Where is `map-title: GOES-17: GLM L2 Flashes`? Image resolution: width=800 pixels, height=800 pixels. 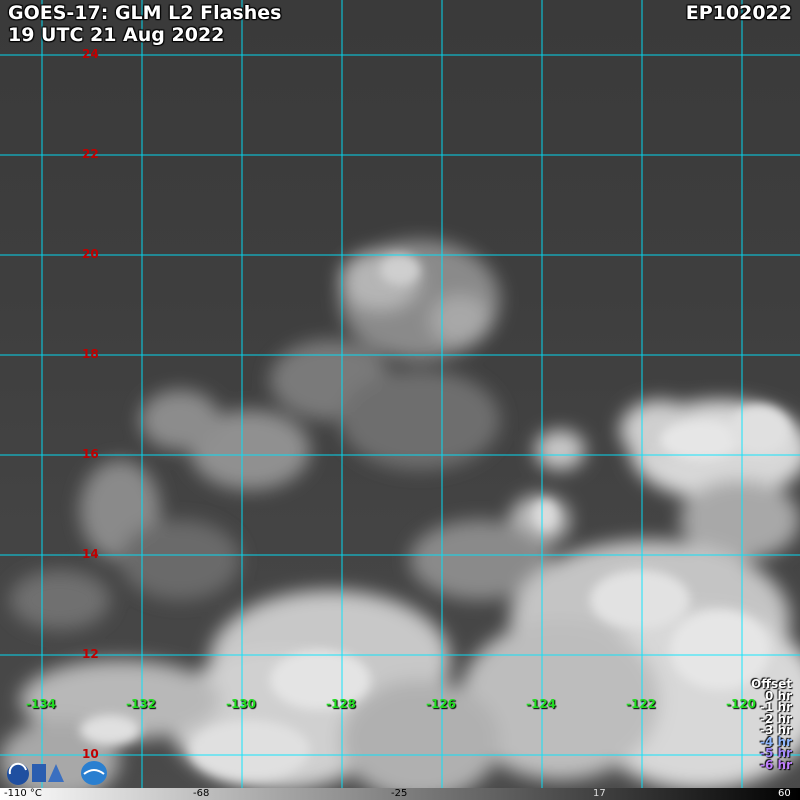 map-title: GOES-17: GLM L2 Flashes is located at coordinates (145, 13).